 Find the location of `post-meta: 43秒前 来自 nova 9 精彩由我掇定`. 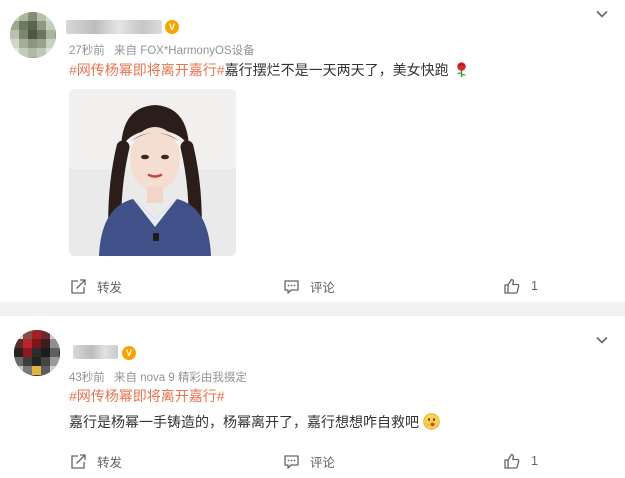

post-meta: 43秒前 来自 nova 9 精彩由我掇定 is located at coordinates (161, 377).